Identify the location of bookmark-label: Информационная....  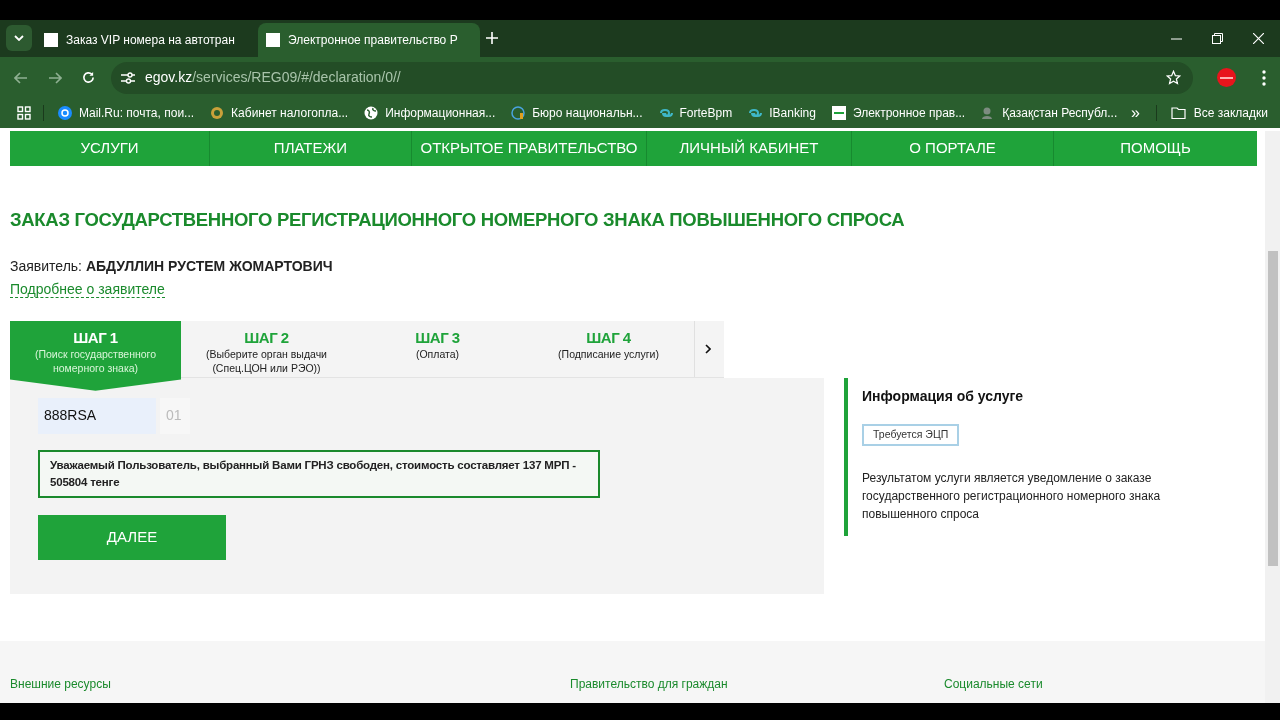
(440, 113).